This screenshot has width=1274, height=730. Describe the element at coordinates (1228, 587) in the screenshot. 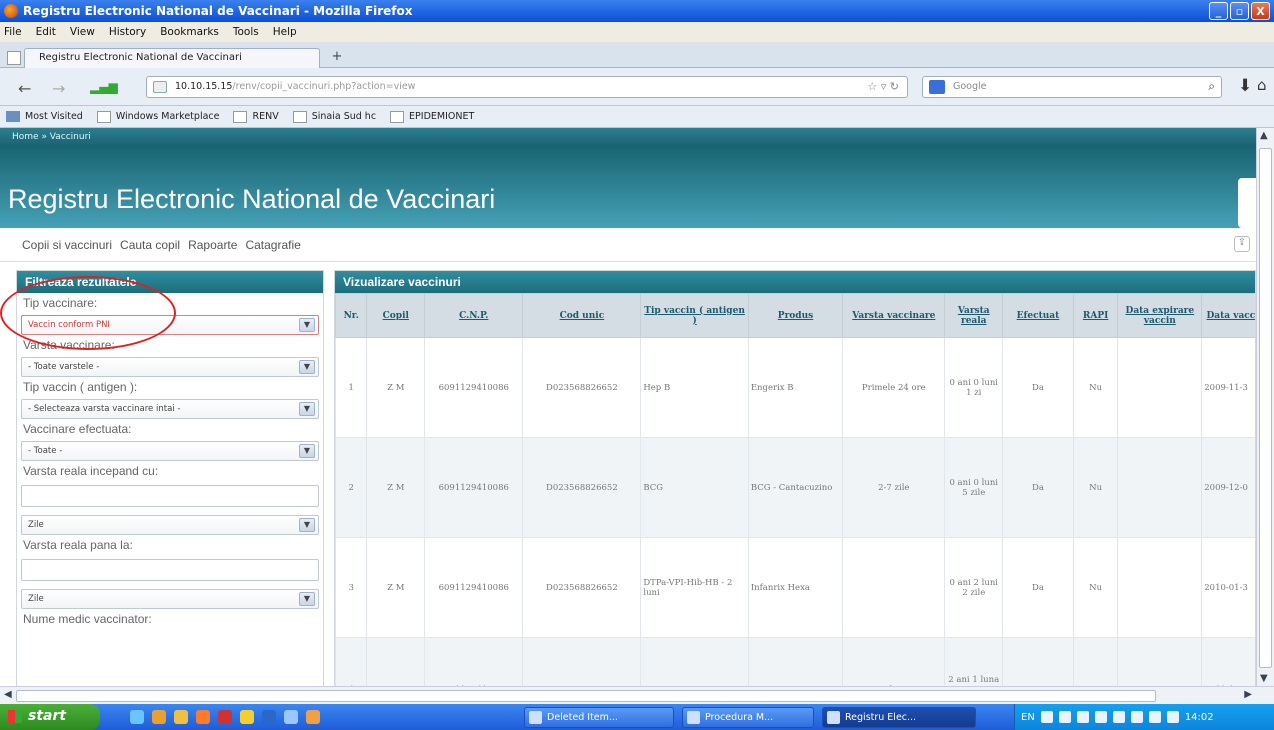

I see `cell-data-vaccinare: 2010-01-3` at that location.